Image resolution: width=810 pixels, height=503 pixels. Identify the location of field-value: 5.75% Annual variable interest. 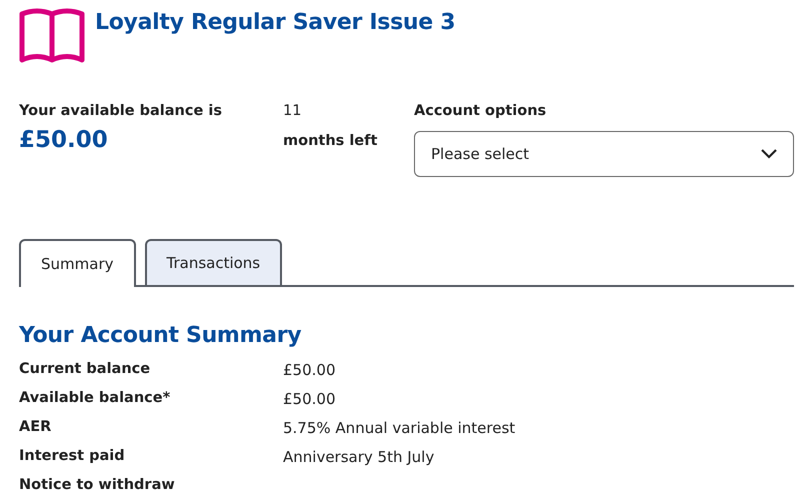
(399, 428).